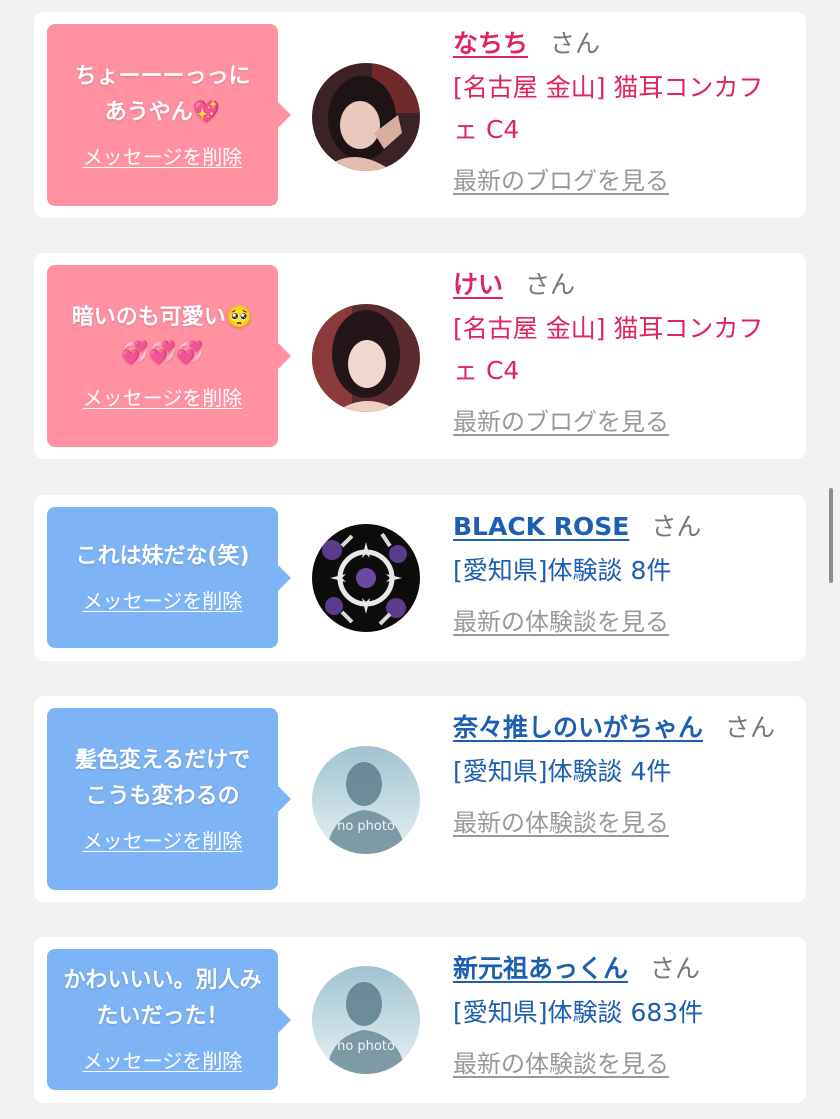 Image resolution: width=840 pixels, height=1119 pixels. Describe the element at coordinates (162, 760) in the screenshot. I see `message-text: 髪色変えるだけで` at that location.